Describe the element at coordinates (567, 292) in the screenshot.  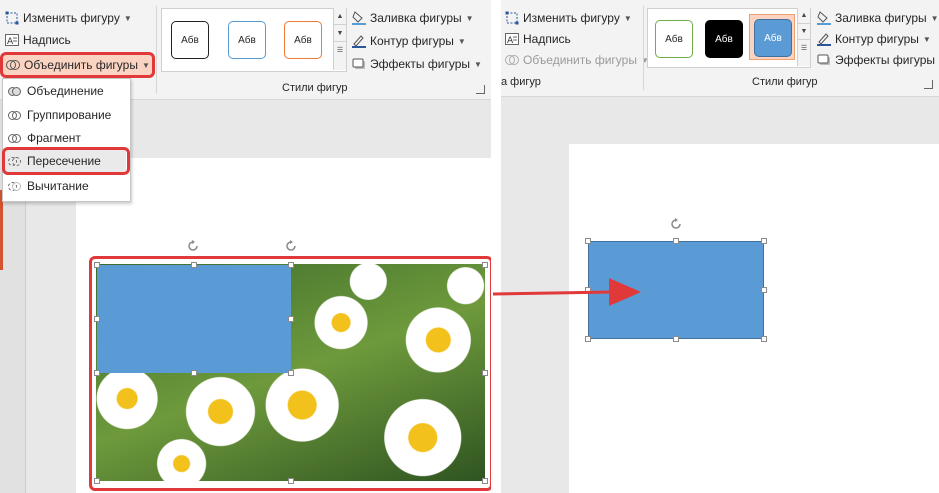
I see `red-arrow-icon` at that location.